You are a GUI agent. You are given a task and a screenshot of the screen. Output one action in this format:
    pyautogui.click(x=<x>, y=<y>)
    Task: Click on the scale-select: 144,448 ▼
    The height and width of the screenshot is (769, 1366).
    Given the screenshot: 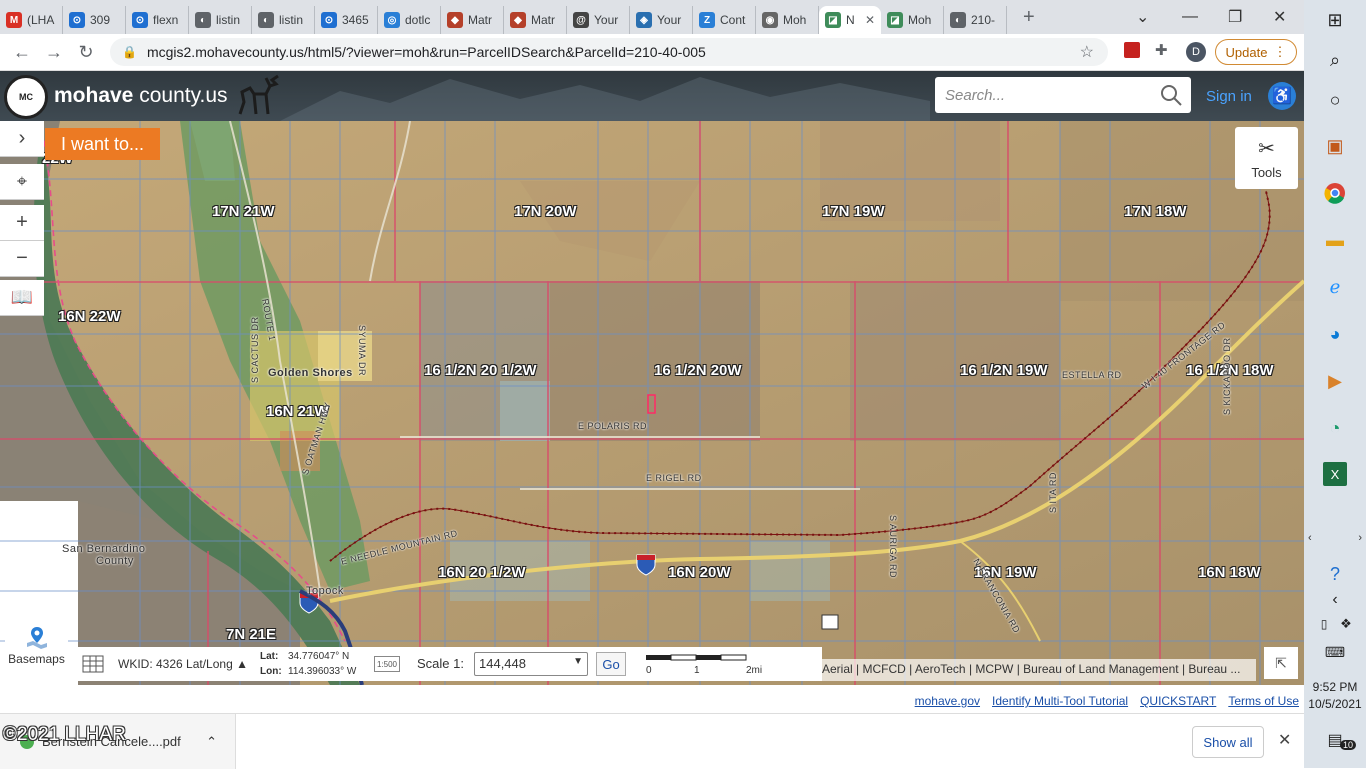 What is the action you would take?
    pyautogui.click(x=531, y=664)
    